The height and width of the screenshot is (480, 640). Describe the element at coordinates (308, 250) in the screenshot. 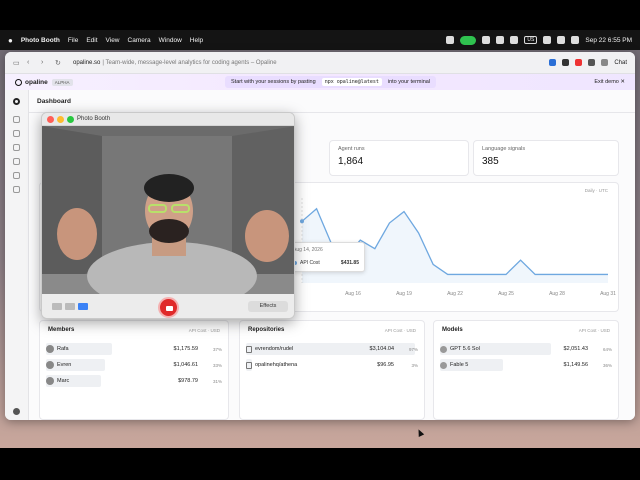

I see `tooltip-date: Aug 14, 2026` at that location.